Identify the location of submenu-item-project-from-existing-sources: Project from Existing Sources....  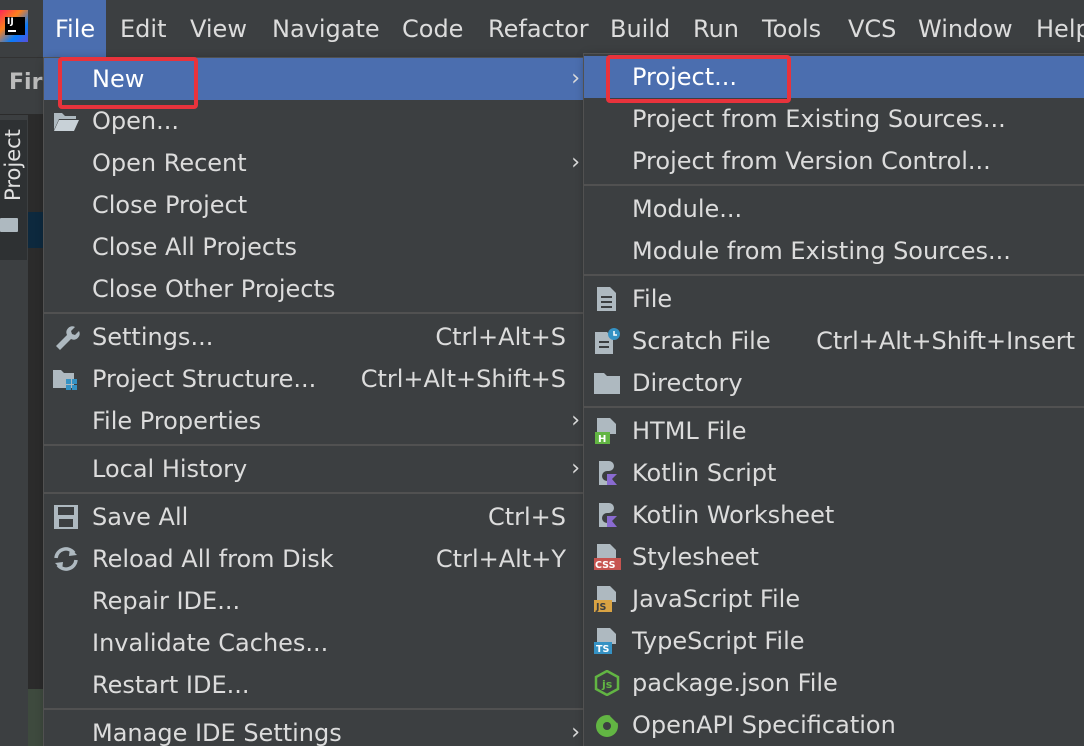
(834, 119).